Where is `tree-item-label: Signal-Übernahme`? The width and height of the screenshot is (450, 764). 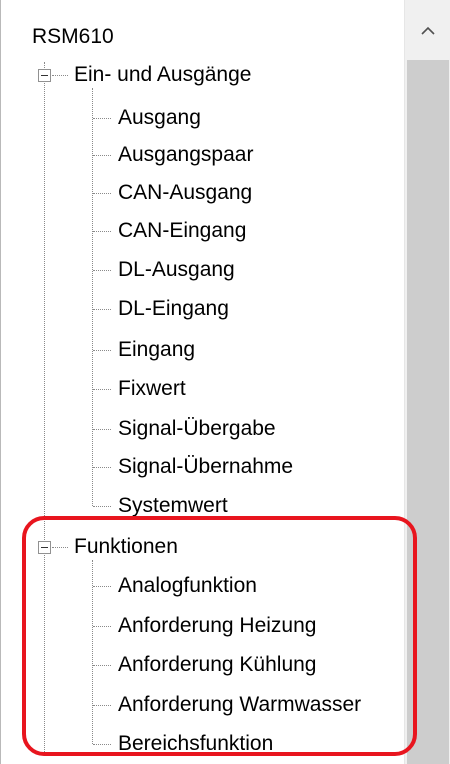 tree-item-label: Signal-Übernahme is located at coordinates (206, 466).